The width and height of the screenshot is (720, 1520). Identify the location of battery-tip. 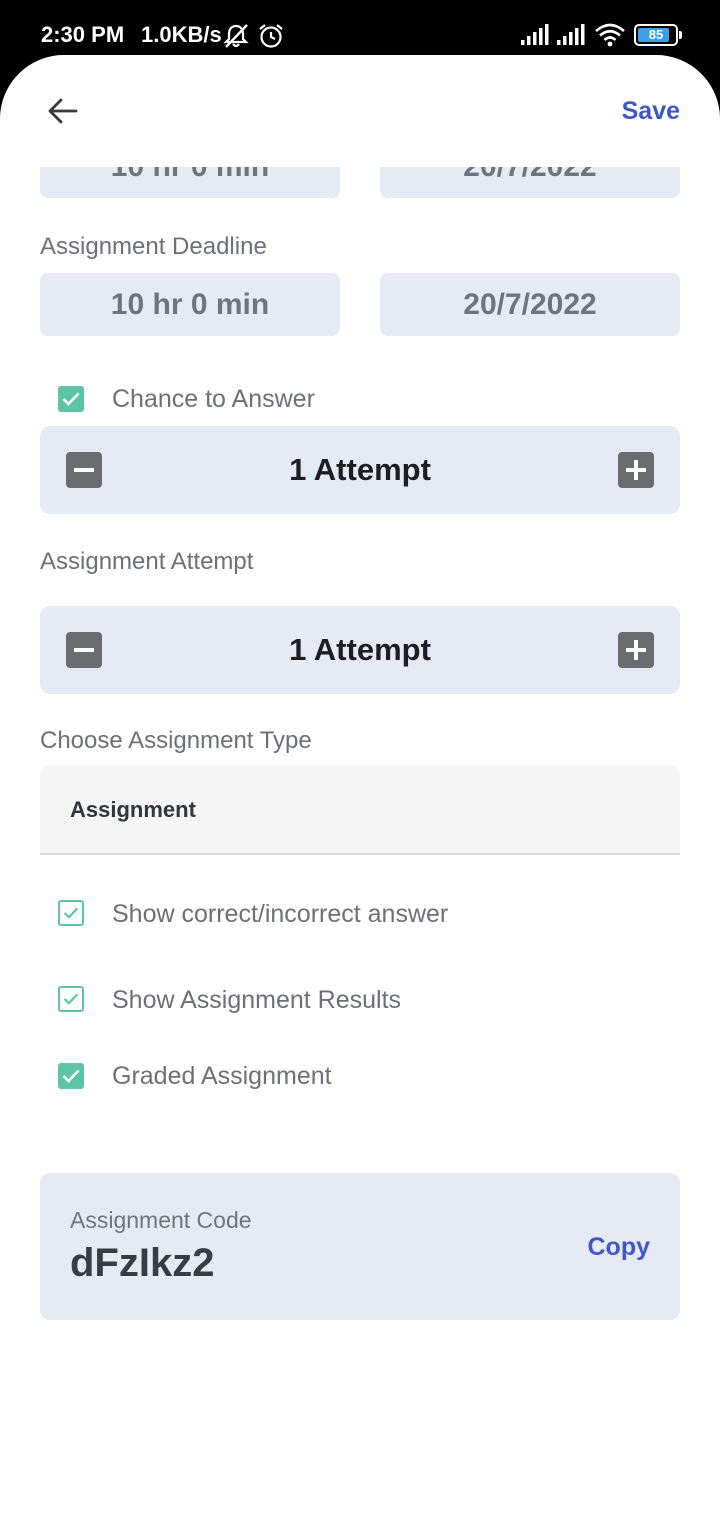
(680, 35).